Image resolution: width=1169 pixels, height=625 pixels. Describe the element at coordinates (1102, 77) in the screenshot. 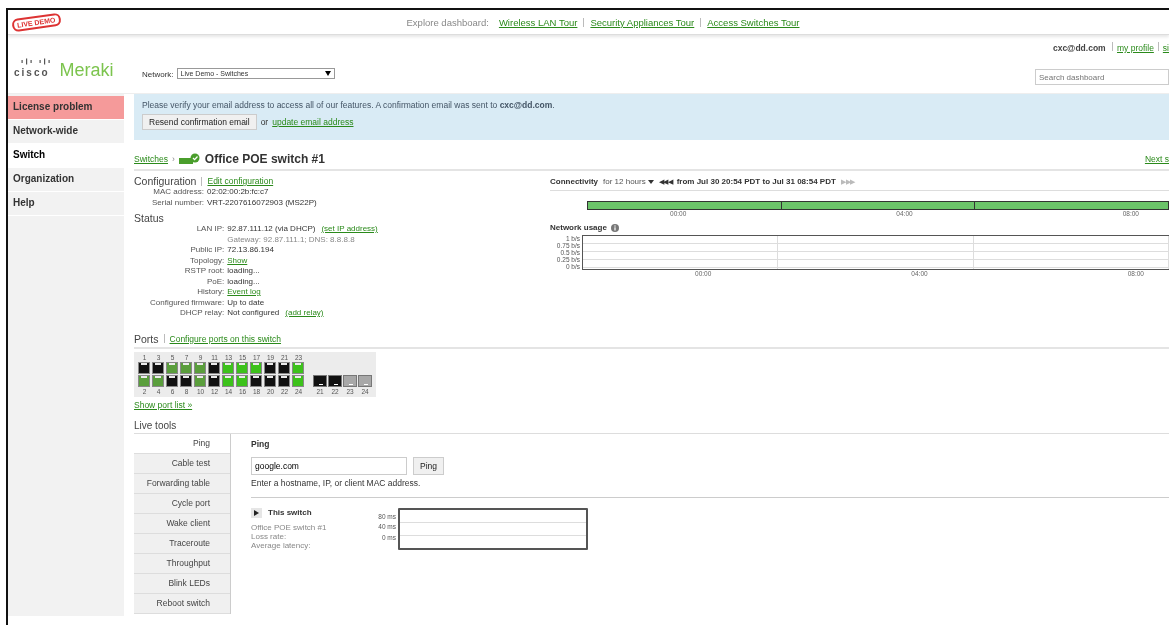

I see `search-field: Search dashboard` at that location.